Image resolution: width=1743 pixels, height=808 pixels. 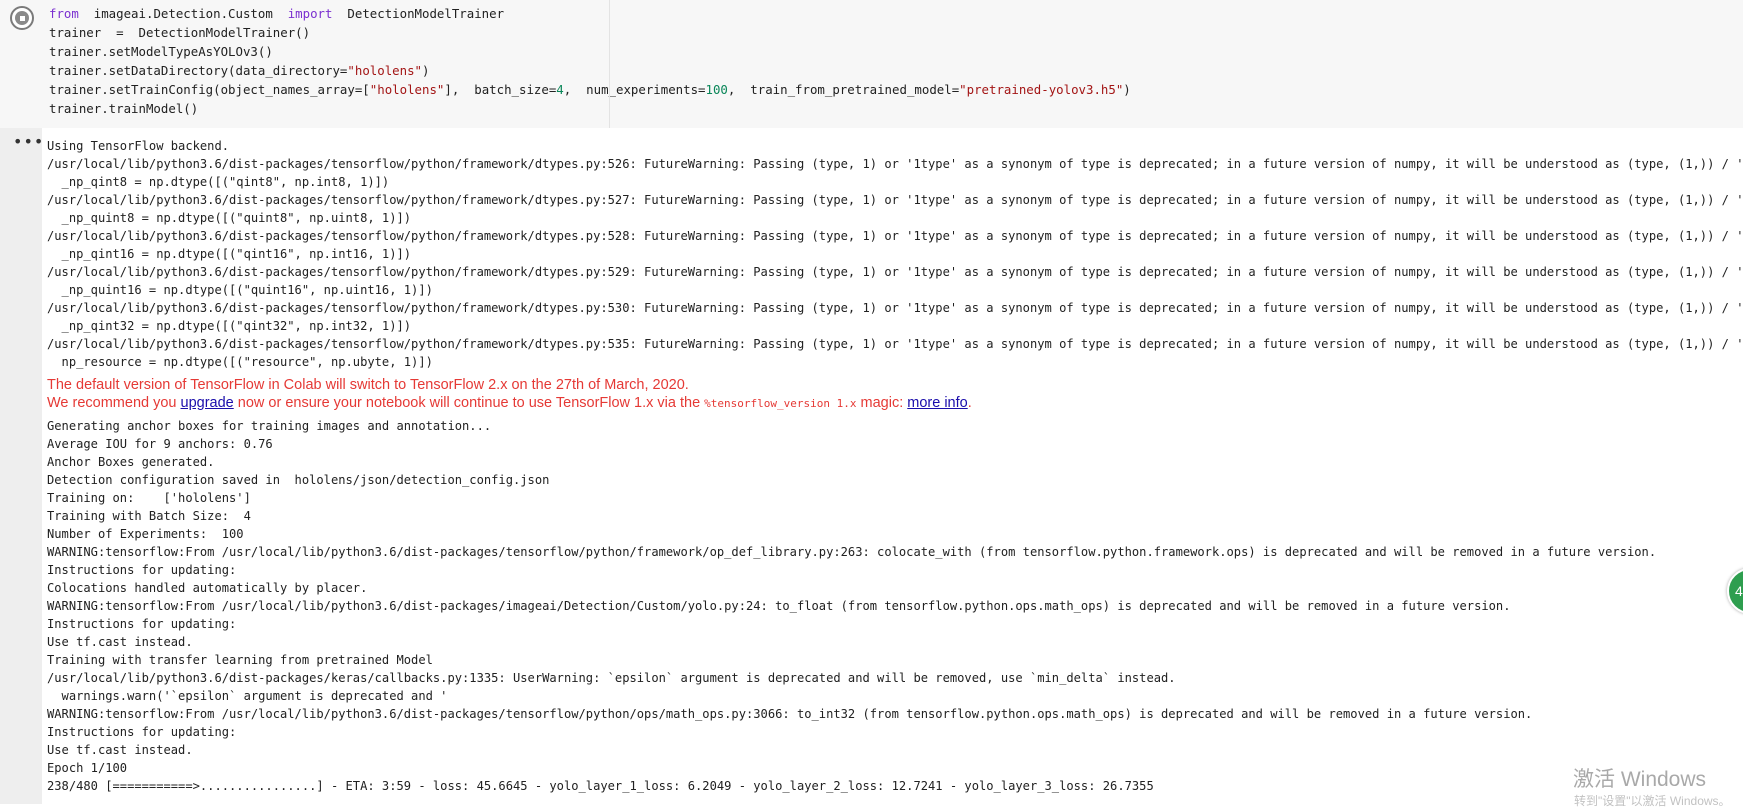 I want to click on tf-notice-text-d: ., so click(x=969, y=403).